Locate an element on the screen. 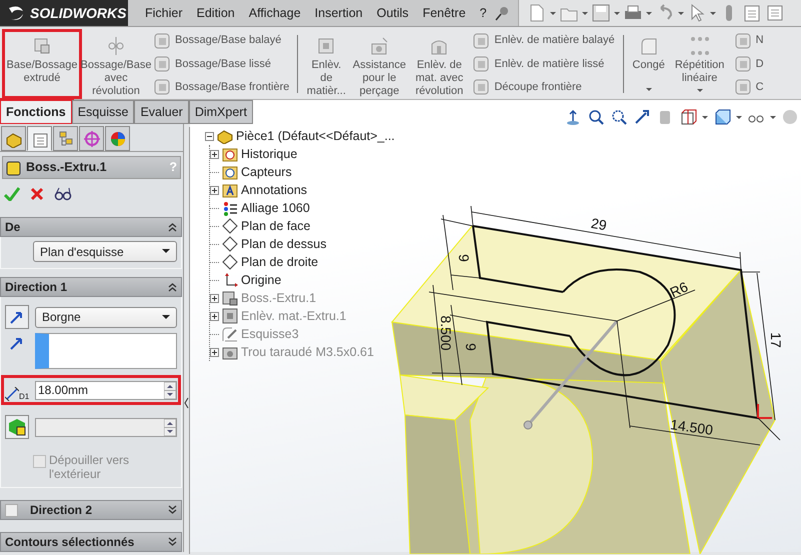 The height and width of the screenshot is (555, 801). section-title: Direction 2 is located at coordinates (61, 510).